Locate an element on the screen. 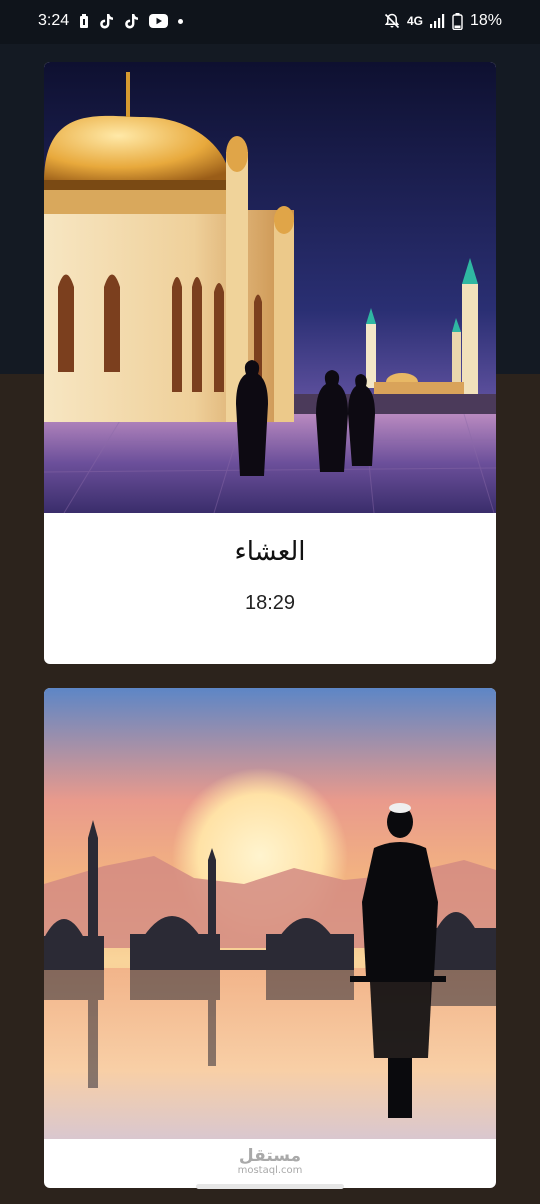  status-left: 3:24 is located at coordinates (111, 21).